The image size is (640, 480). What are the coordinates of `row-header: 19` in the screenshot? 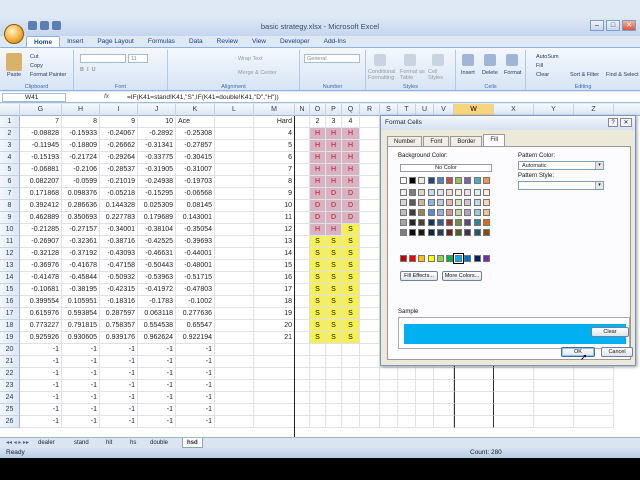 It's located at (10, 338).